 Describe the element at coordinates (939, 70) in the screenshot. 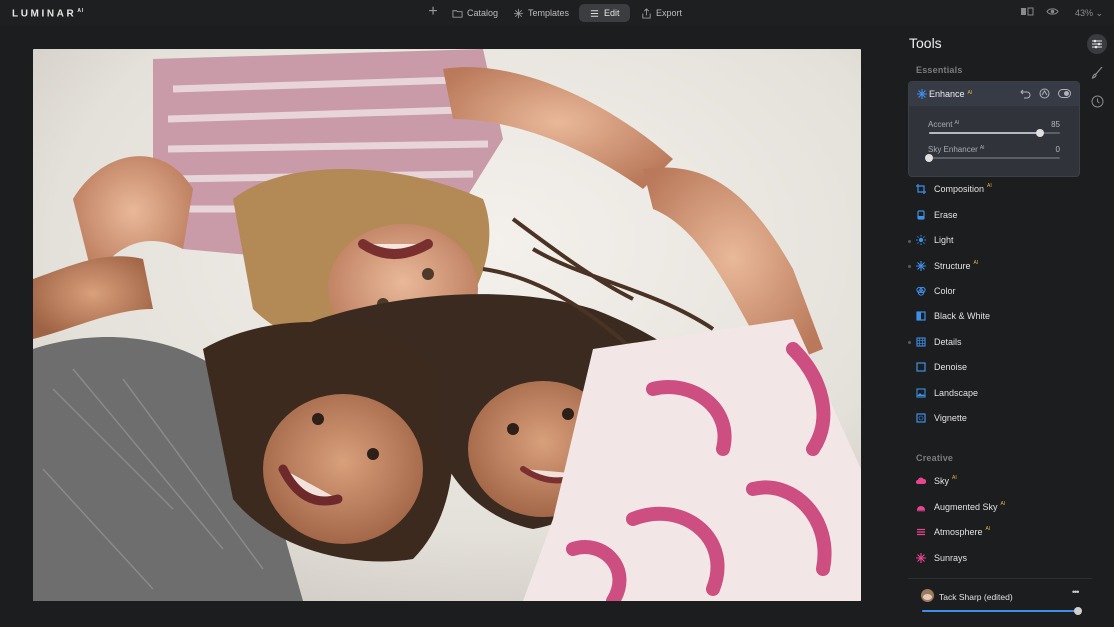

I see `essentials-label: Essentials` at that location.